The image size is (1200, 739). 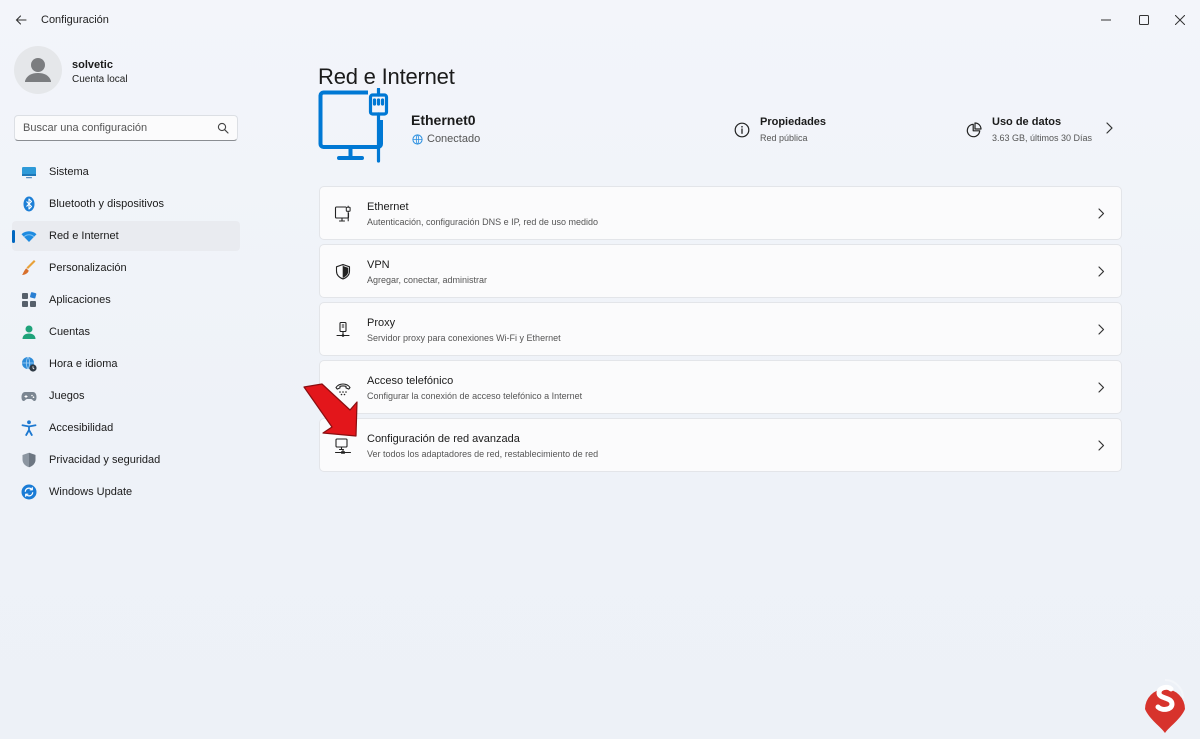 I want to click on bluetooth-icon, so click(x=29, y=204).